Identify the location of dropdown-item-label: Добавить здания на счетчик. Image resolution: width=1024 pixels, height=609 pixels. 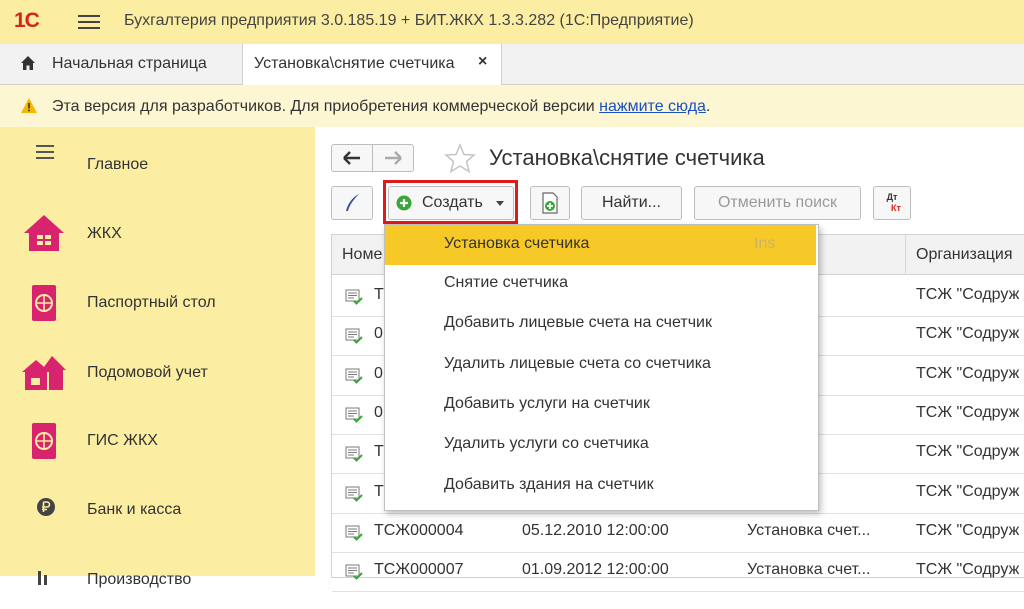
(549, 484).